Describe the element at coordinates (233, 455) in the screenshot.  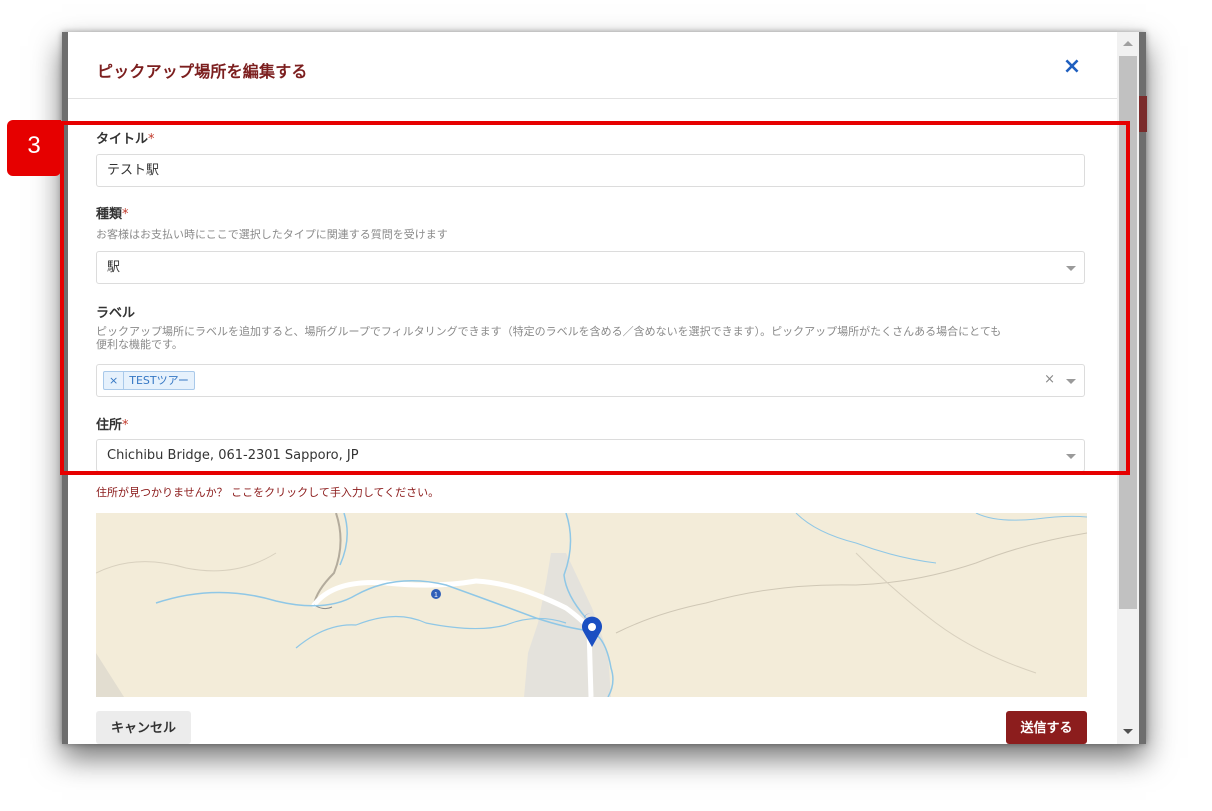
I see `address-select-value: Chichibu Bridge, 061-2301 Sapporo, JP` at that location.